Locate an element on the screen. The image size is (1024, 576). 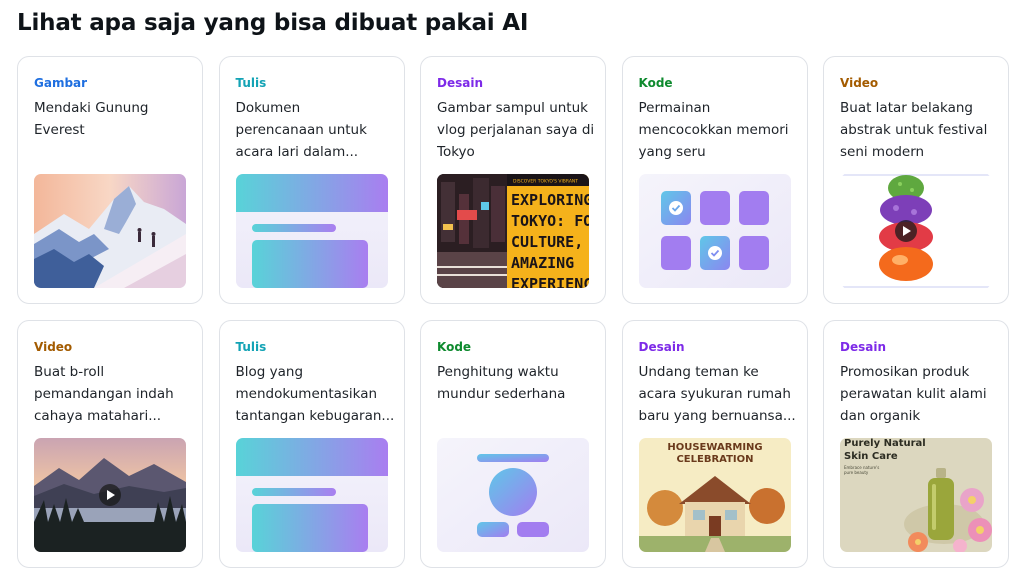
card-description-line: Undang teman ke is located at coordinates (698, 372).